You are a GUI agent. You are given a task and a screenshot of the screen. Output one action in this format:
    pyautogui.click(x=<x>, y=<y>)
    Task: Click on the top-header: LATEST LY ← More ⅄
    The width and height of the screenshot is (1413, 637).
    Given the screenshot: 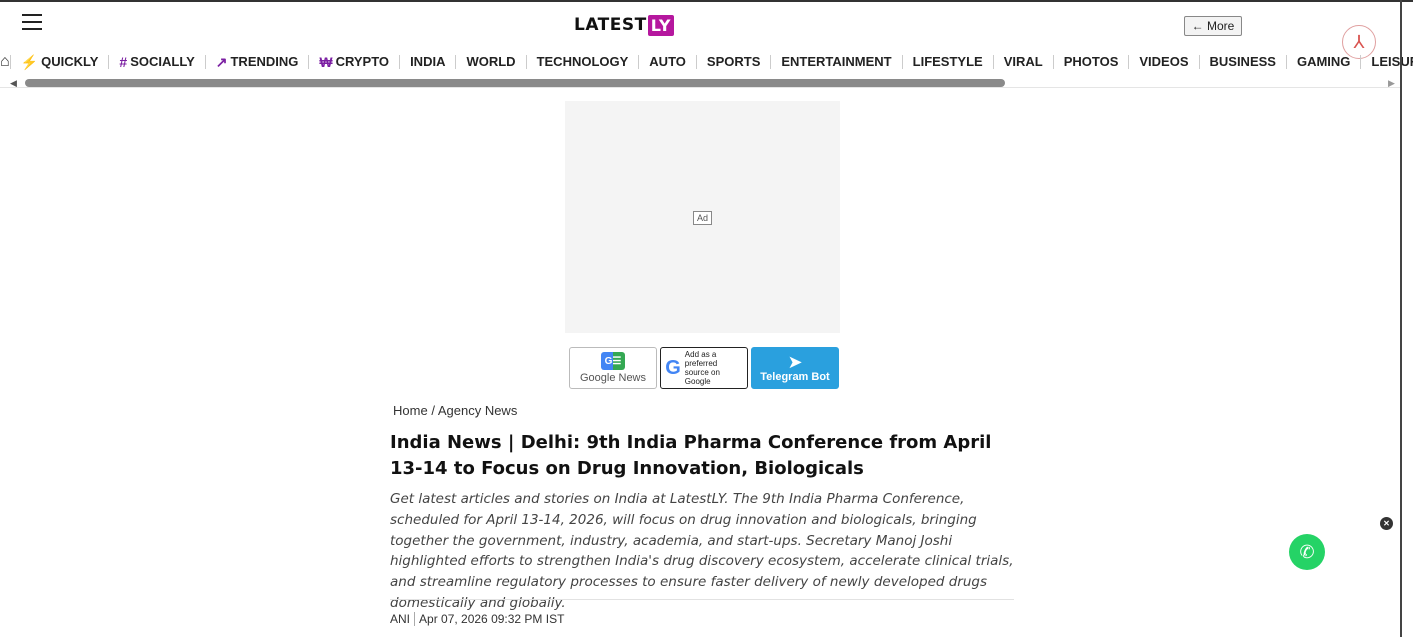 What is the action you would take?
    pyautogui.click(x=706, y=29)
    